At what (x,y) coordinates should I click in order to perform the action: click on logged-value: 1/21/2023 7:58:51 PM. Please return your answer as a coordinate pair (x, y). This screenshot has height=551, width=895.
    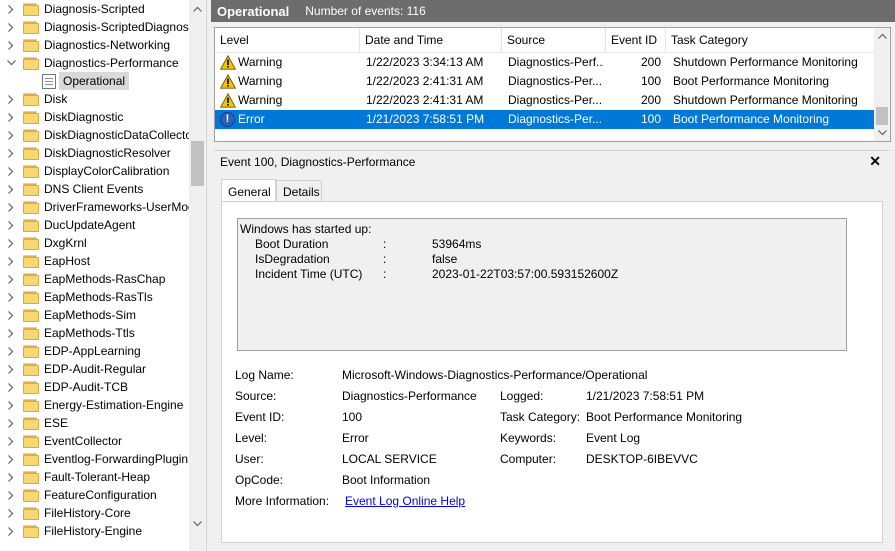
    Looking at the image, I should click on (645, 396).